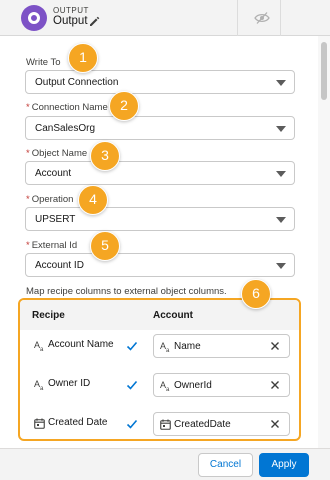 Image resolution: width=330 pixels, height=480 pixels. What do you see at coordinates (69, 383) in the screenshot?
I see `source-column: Owner ID` at bounding box center [69, 383].